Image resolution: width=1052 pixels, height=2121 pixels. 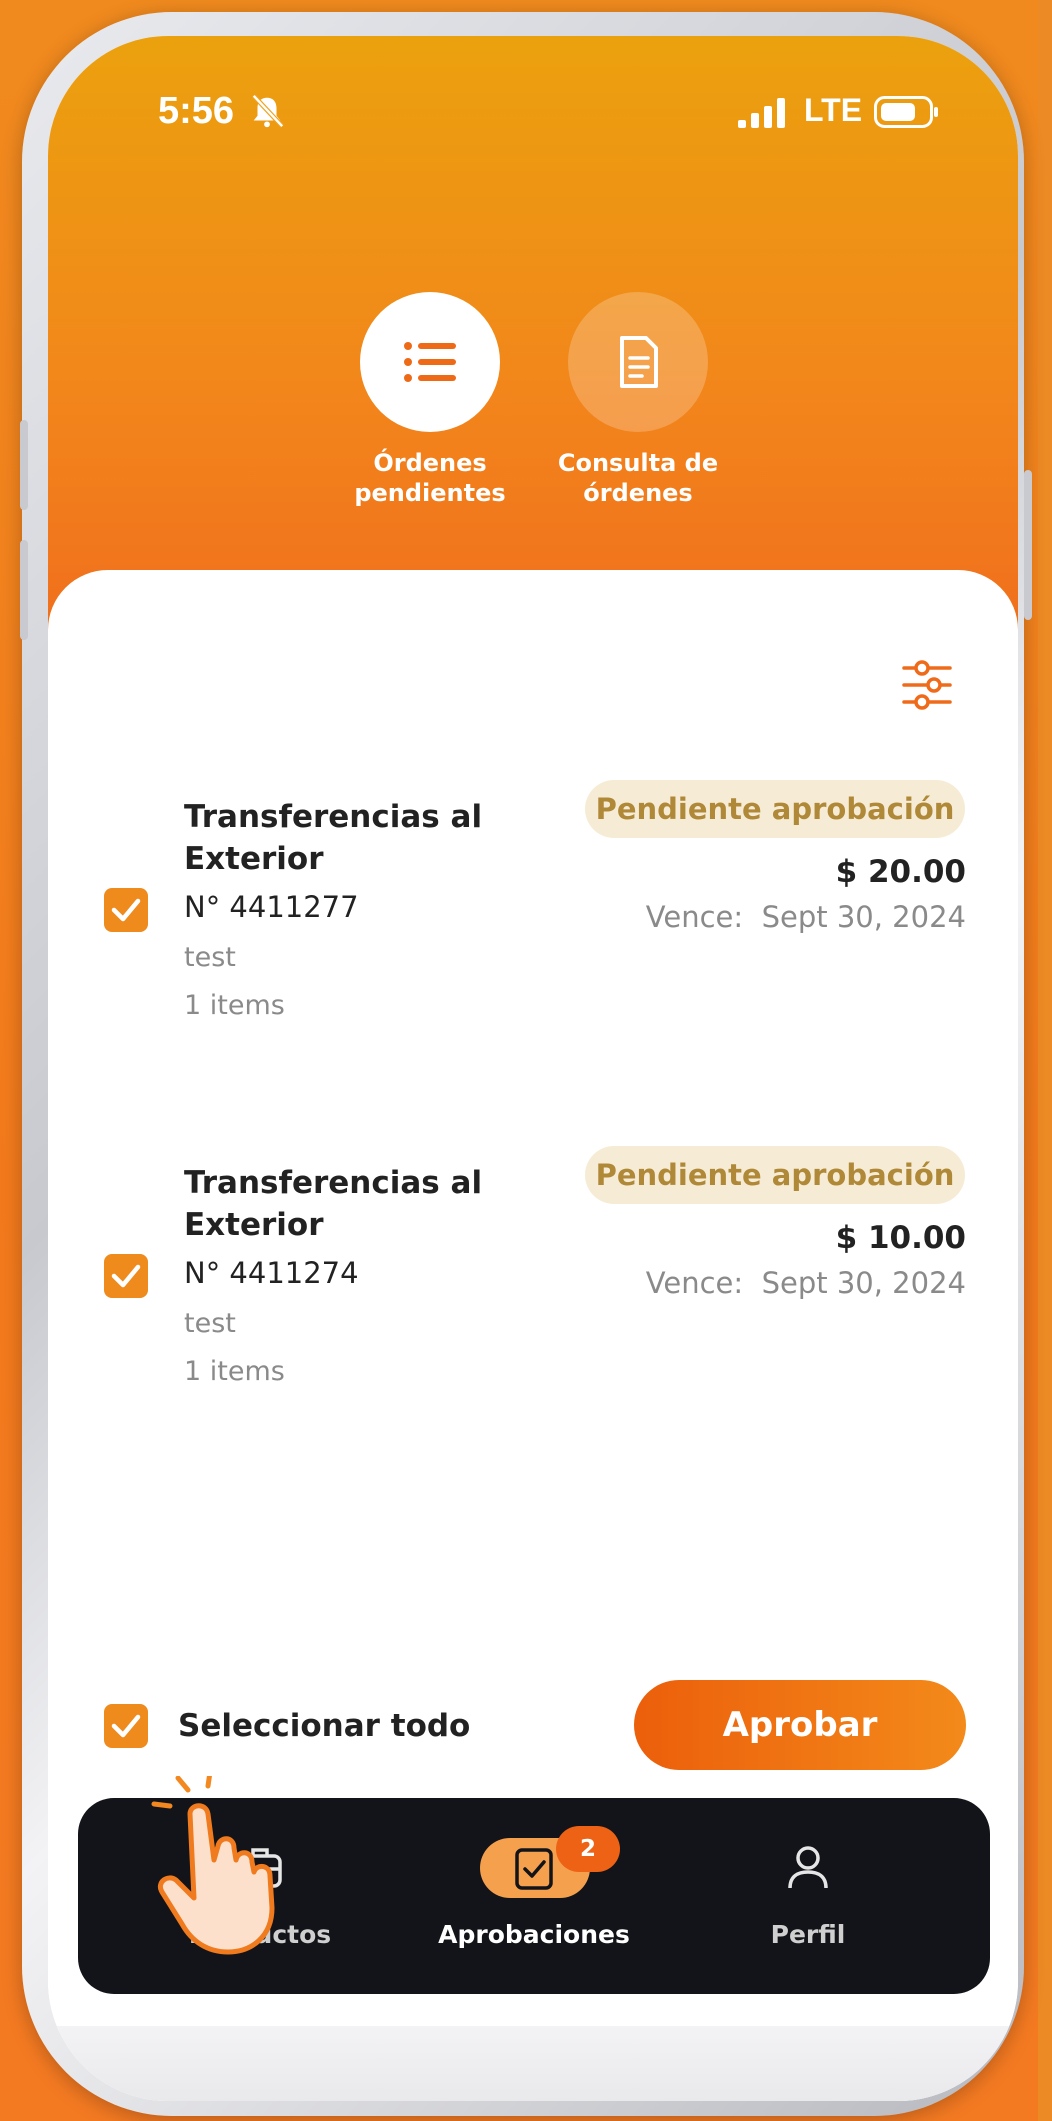 I want to click on list-icon, so click(x=430, y=362).